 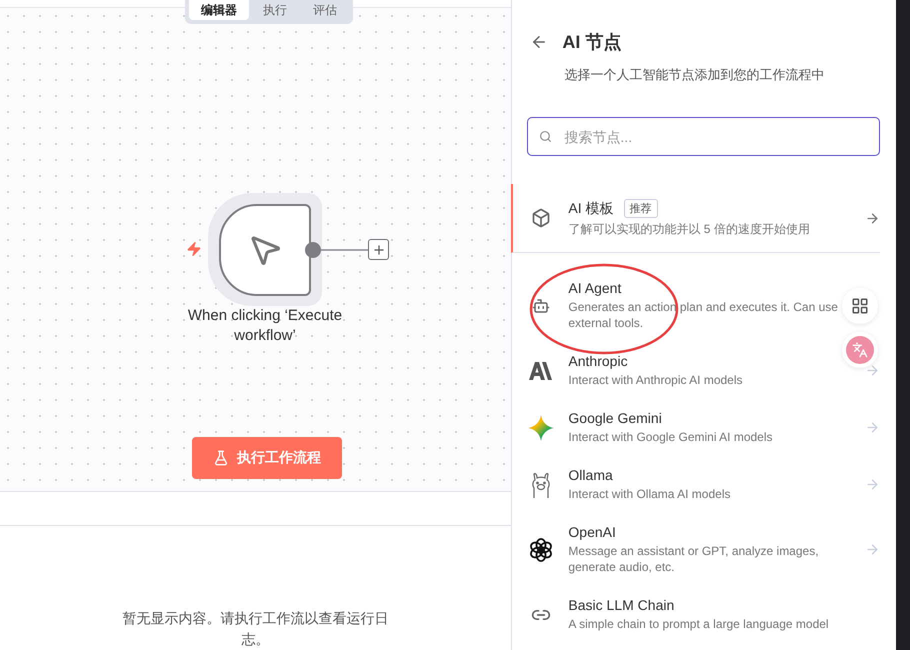 What do you see at coordinates (590, 475) in the screenshot?
I see `item-title: Ollama` at bounding box center [590, 475].